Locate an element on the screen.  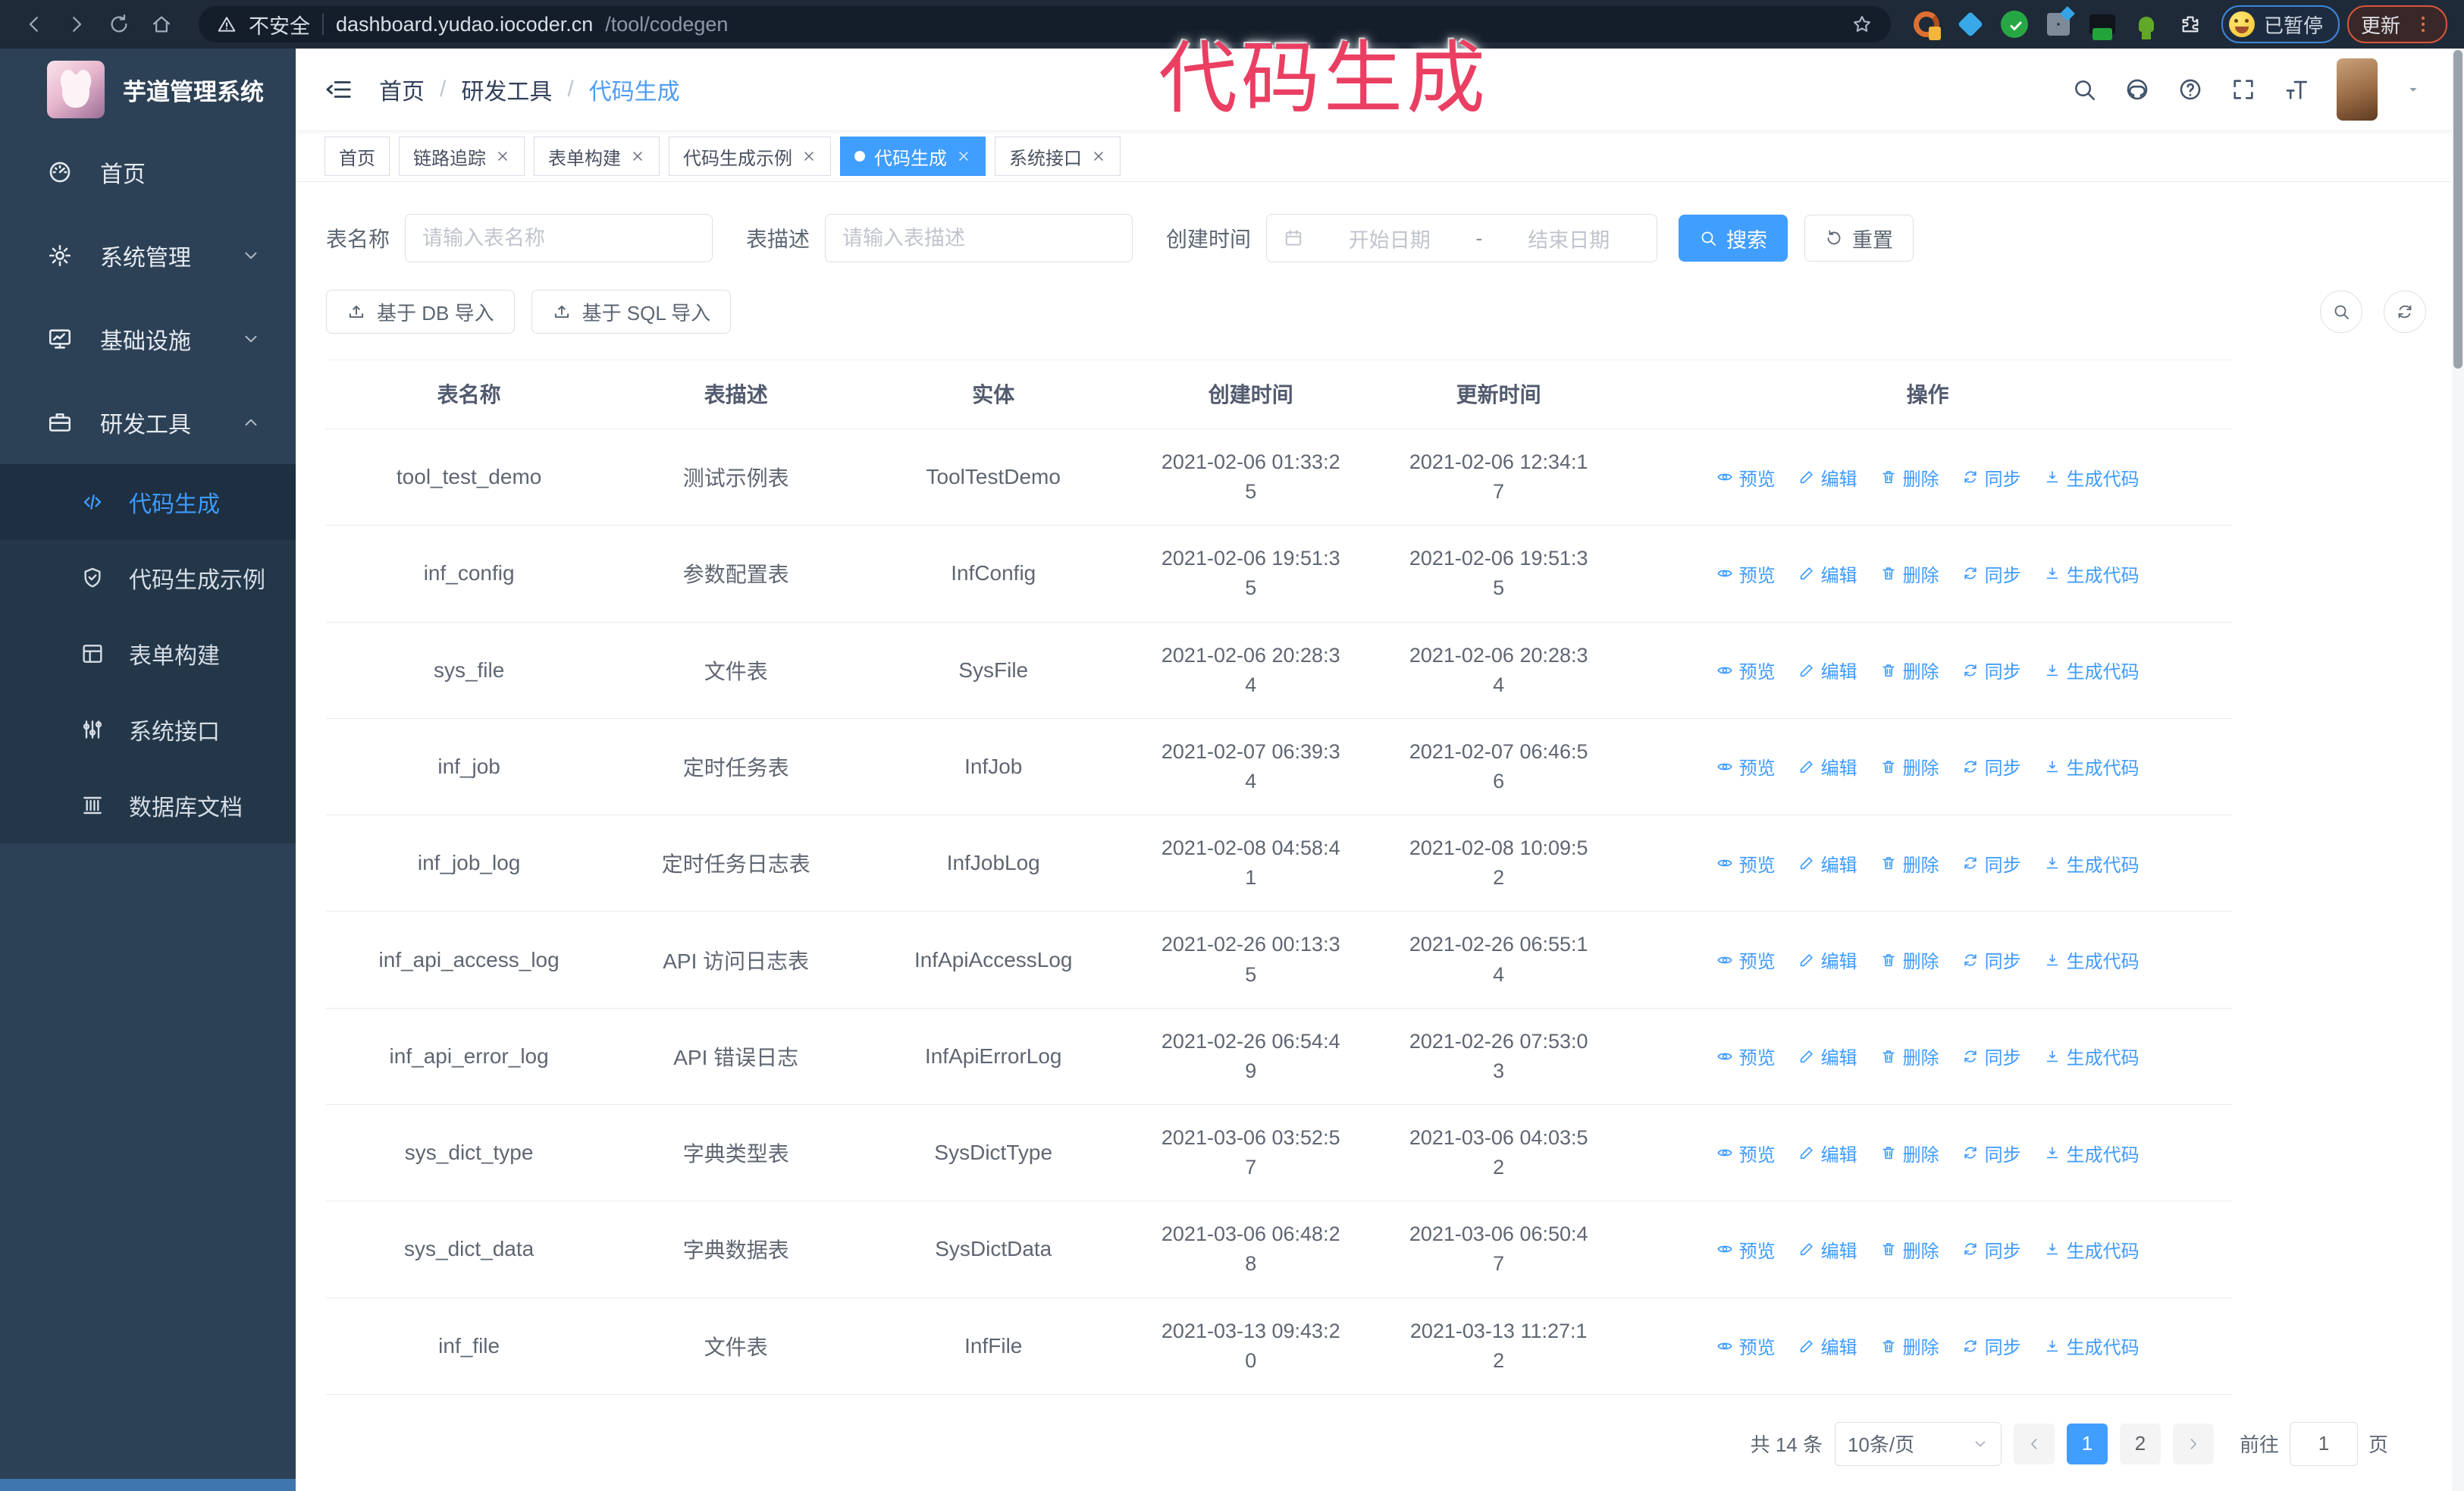
toggle-search-button is located at coordinates (2341, 311).